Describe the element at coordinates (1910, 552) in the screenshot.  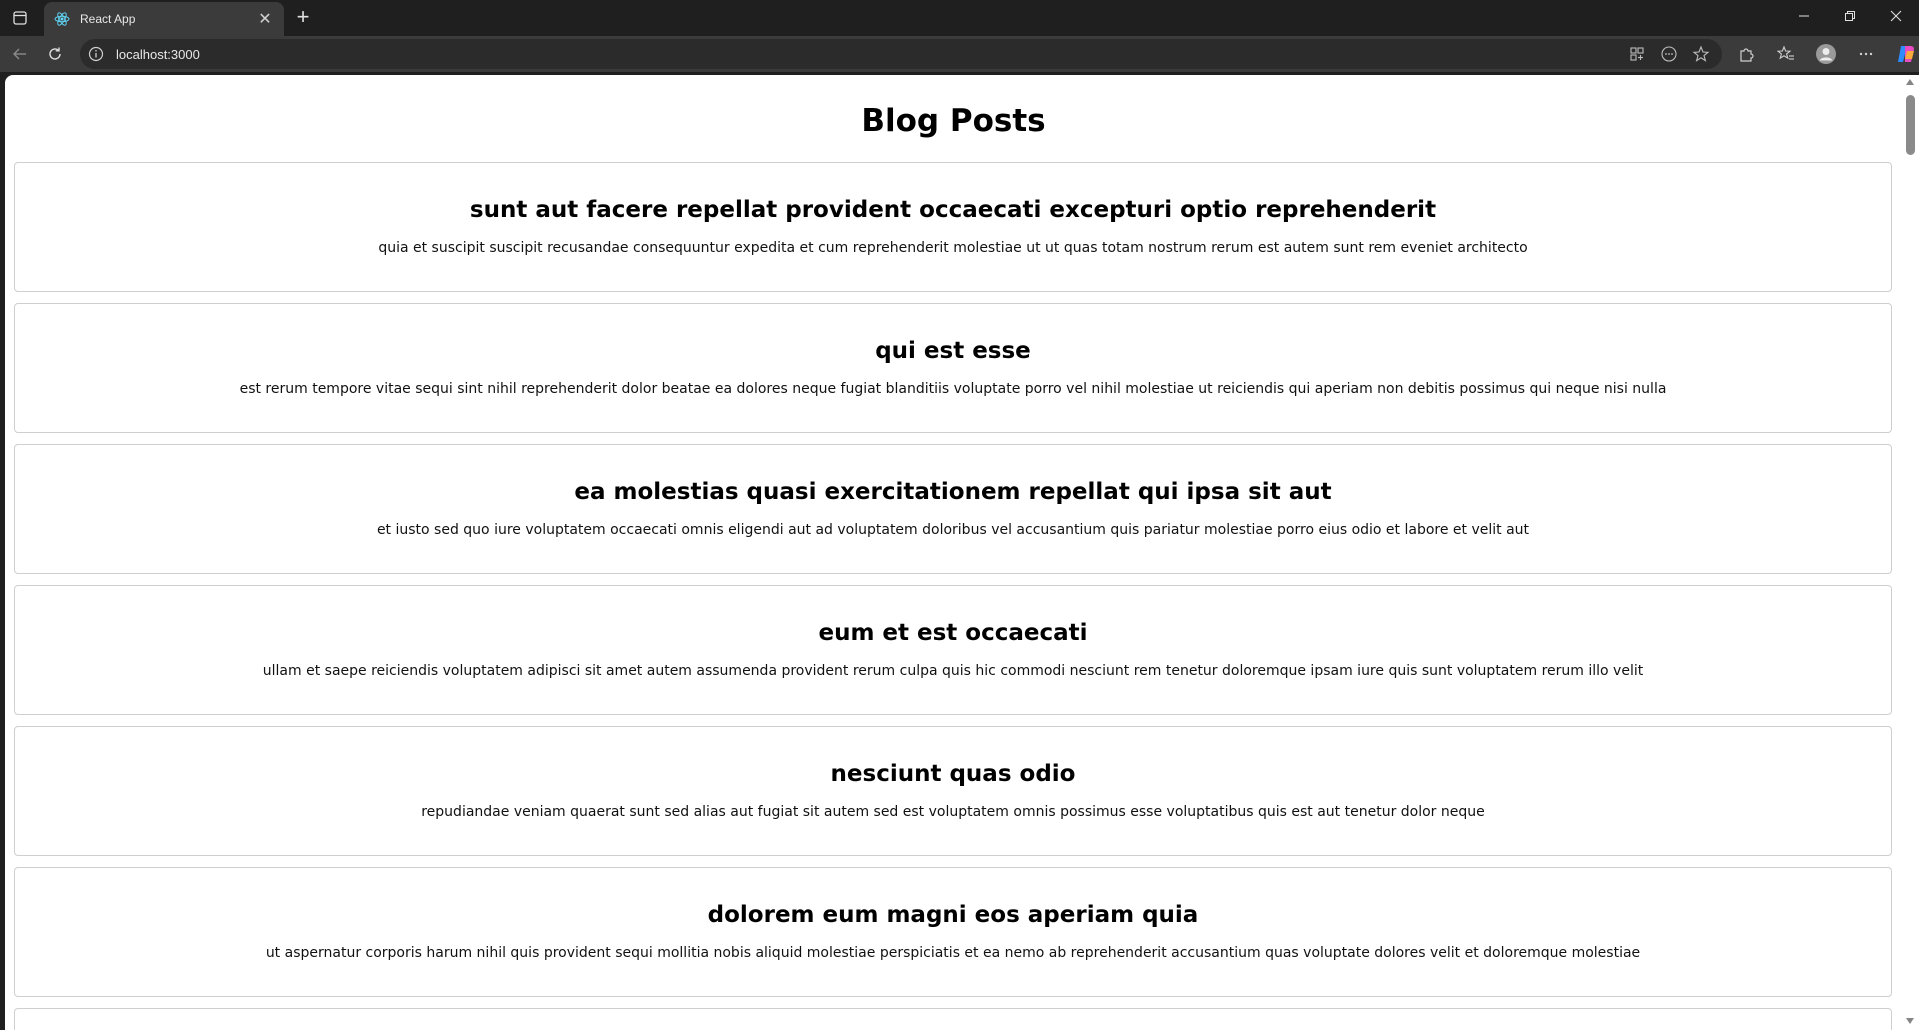
I see `vertical-scrollbar` at that location.